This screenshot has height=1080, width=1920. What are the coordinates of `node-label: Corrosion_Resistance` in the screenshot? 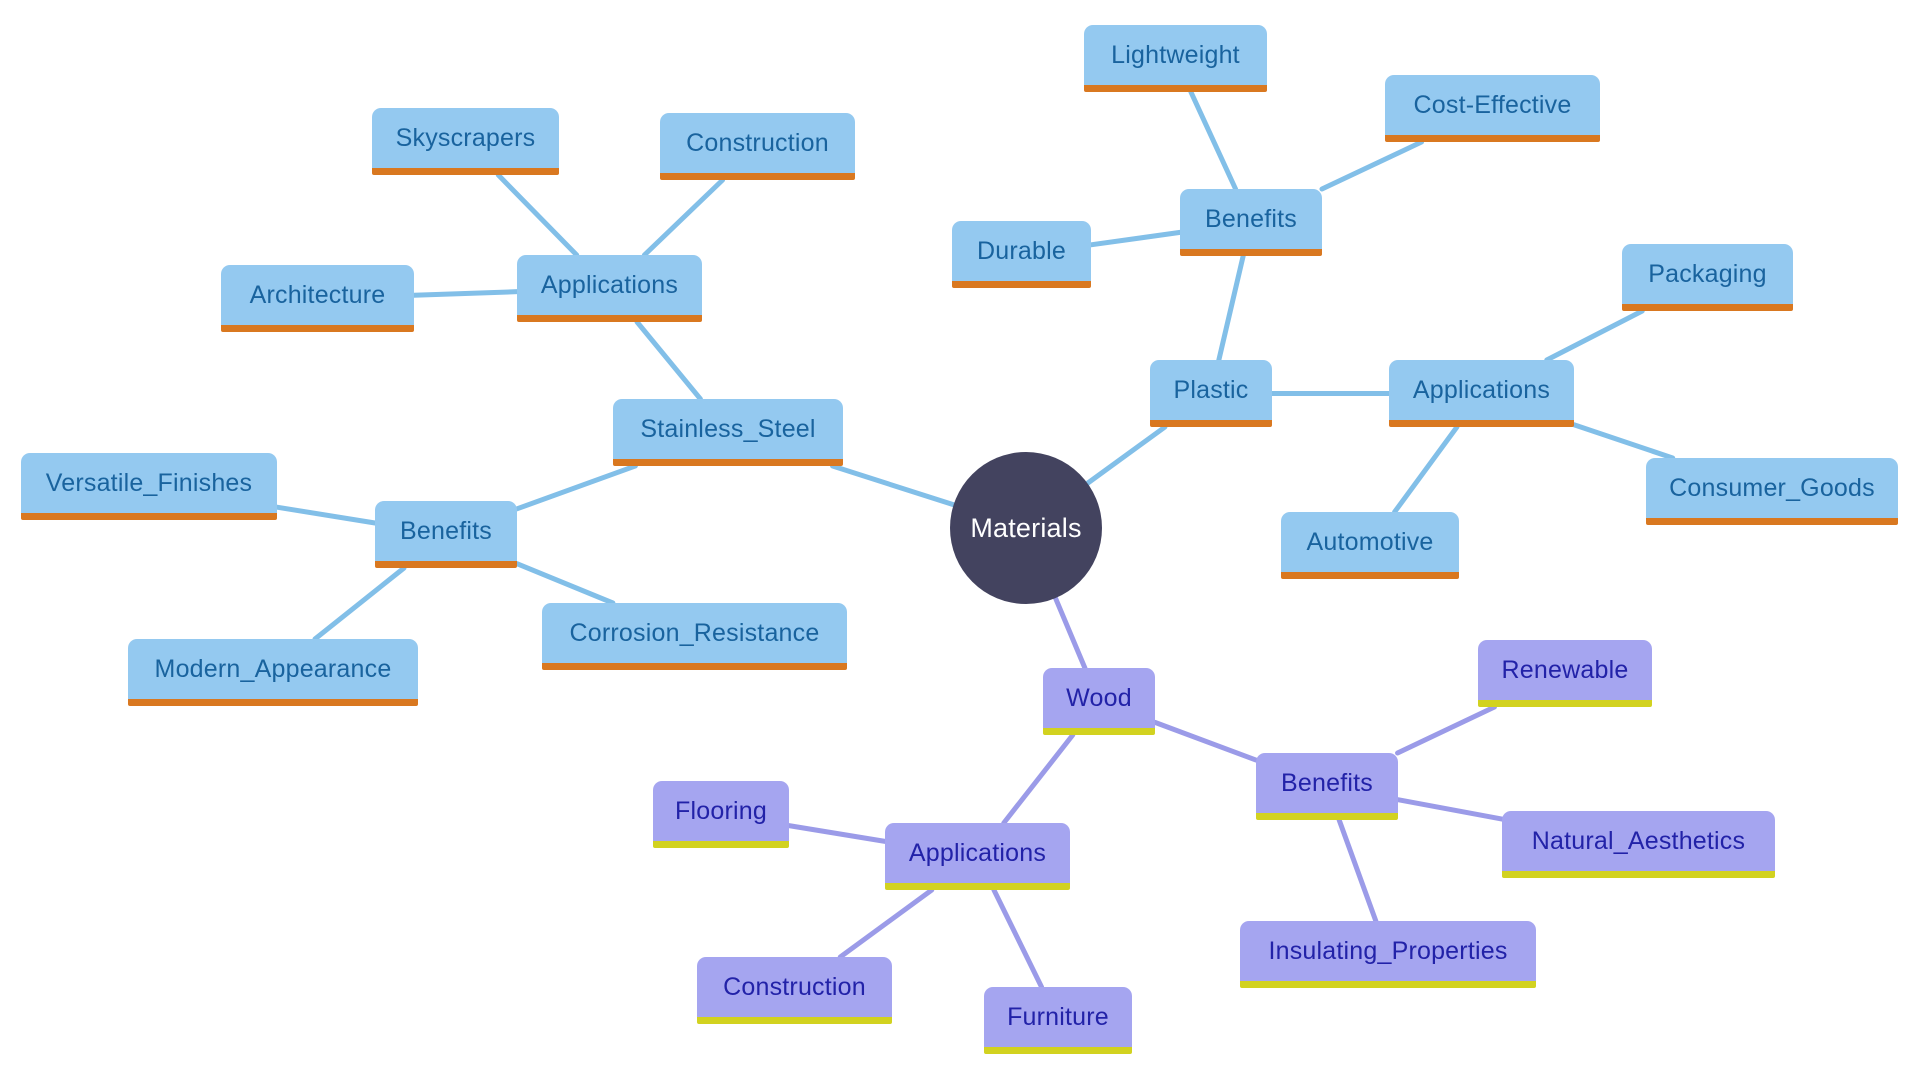 It's located at (694, 632).